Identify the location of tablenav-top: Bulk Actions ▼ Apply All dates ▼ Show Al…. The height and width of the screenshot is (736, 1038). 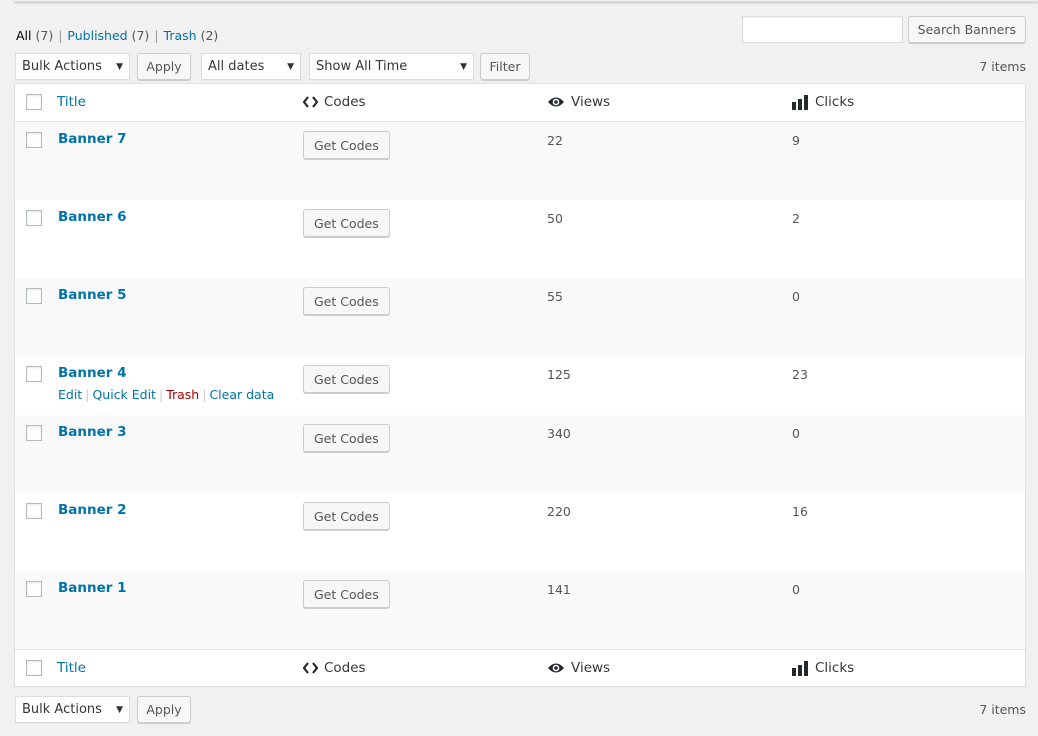
(520, 67).